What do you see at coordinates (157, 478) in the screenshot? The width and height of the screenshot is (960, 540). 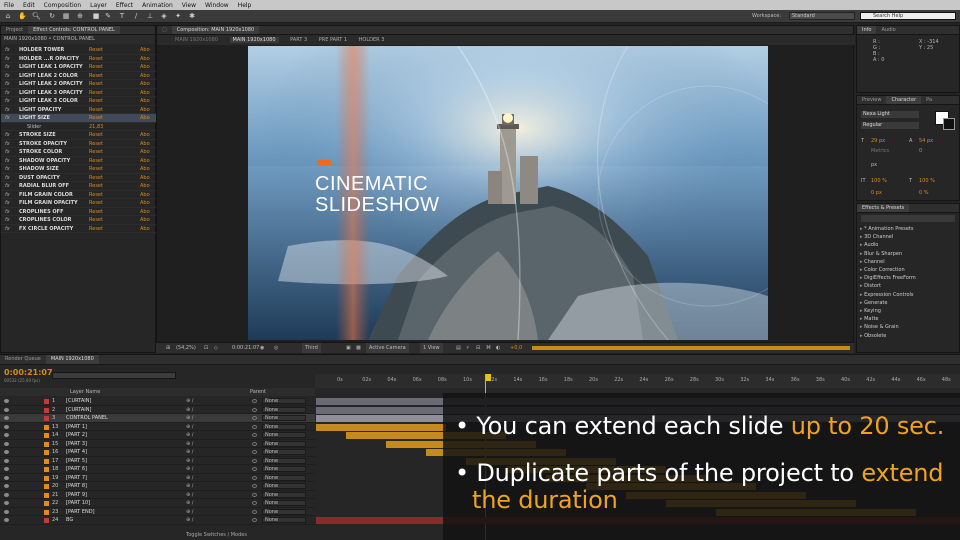 I see `layer-row: 19 [PART 7] ⊕ ∕ None` at bounding box center [157, 478].